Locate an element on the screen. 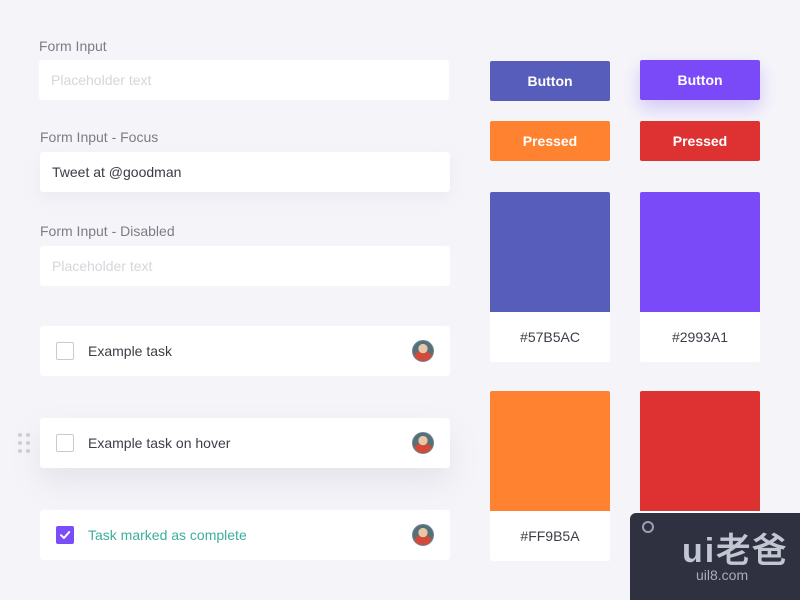 This screenshot has height=600, width=800. task-label: Task marked as complete is located at coordinates (167, 535).